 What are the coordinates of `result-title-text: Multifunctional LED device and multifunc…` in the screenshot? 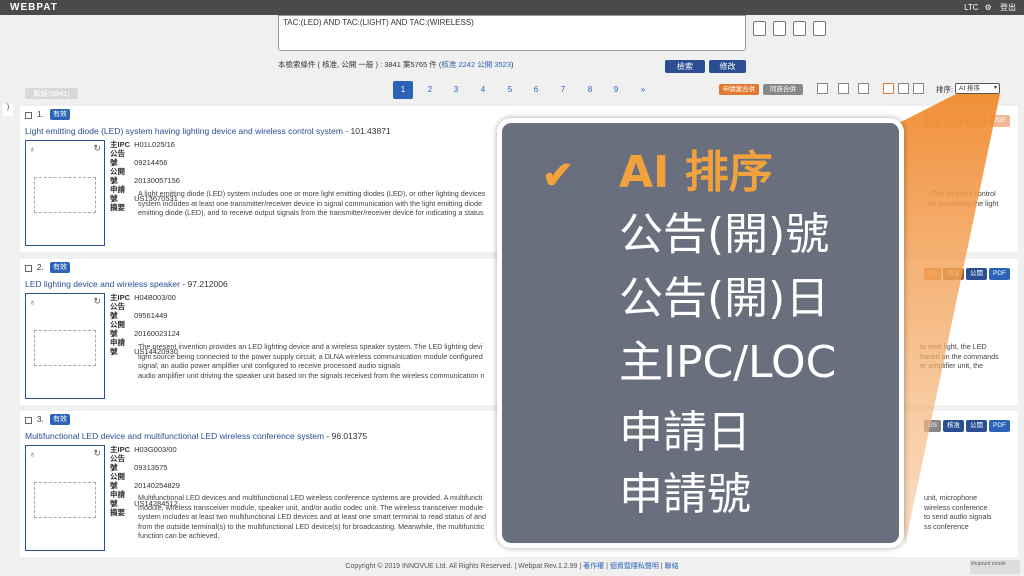 It's located at (174, 436).